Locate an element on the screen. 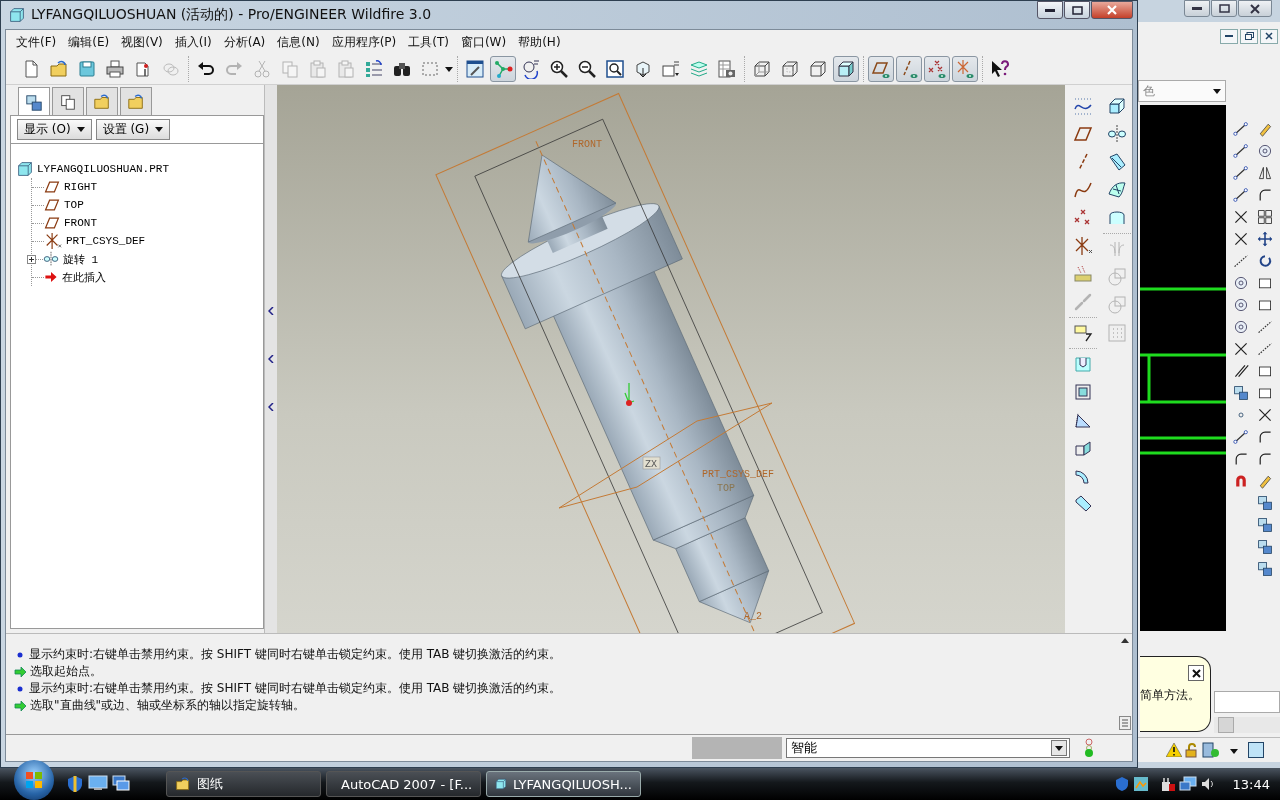  datum-label: A_2 is located at coordinates (753, 616).